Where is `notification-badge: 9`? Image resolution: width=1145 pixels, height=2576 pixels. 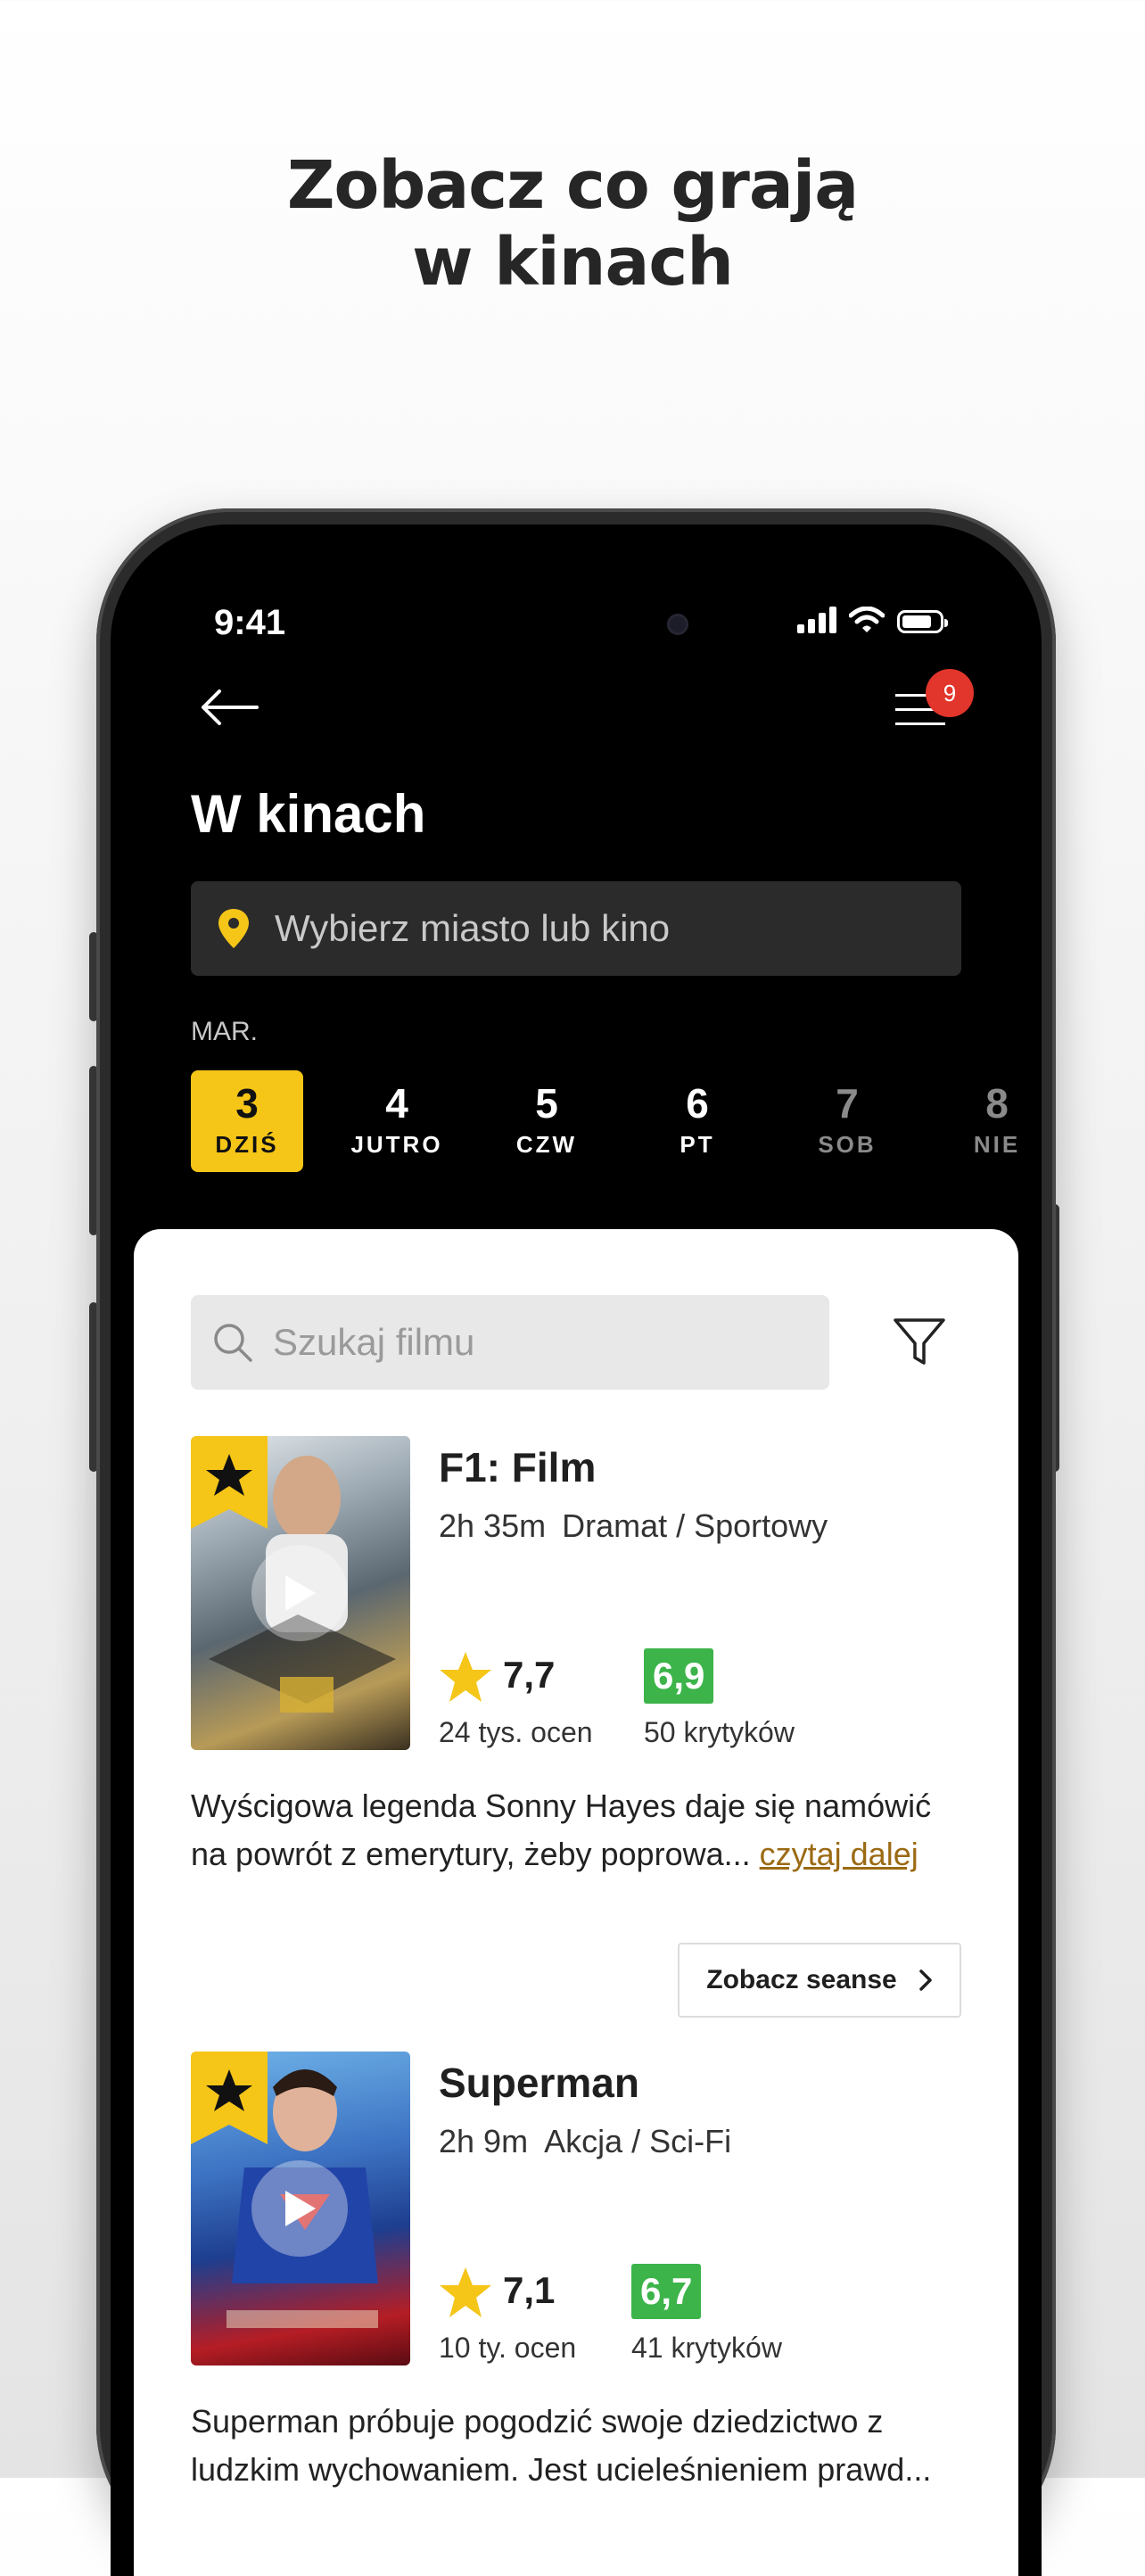 notification-badge: 9 is located at coordinates (950, 693).